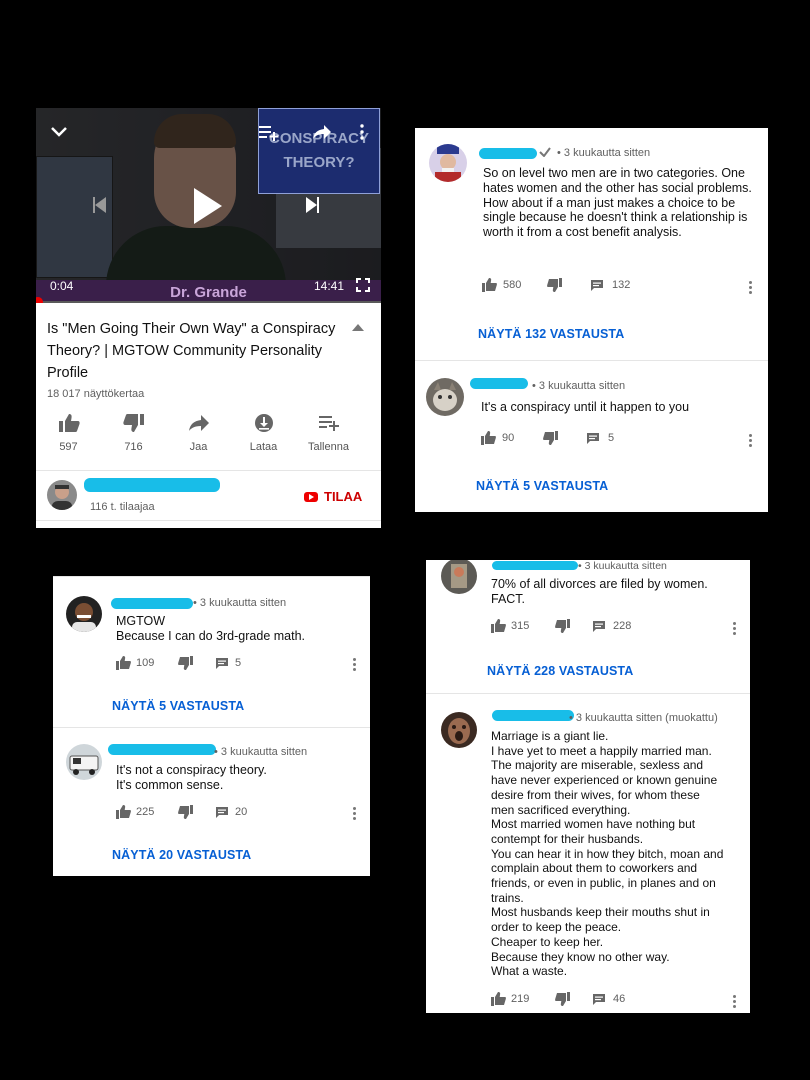  Describe the element at coordinates (319, 151) in the screenshot. I see `video-overlay-text: CONSPIRACY THEORY?` at that location.